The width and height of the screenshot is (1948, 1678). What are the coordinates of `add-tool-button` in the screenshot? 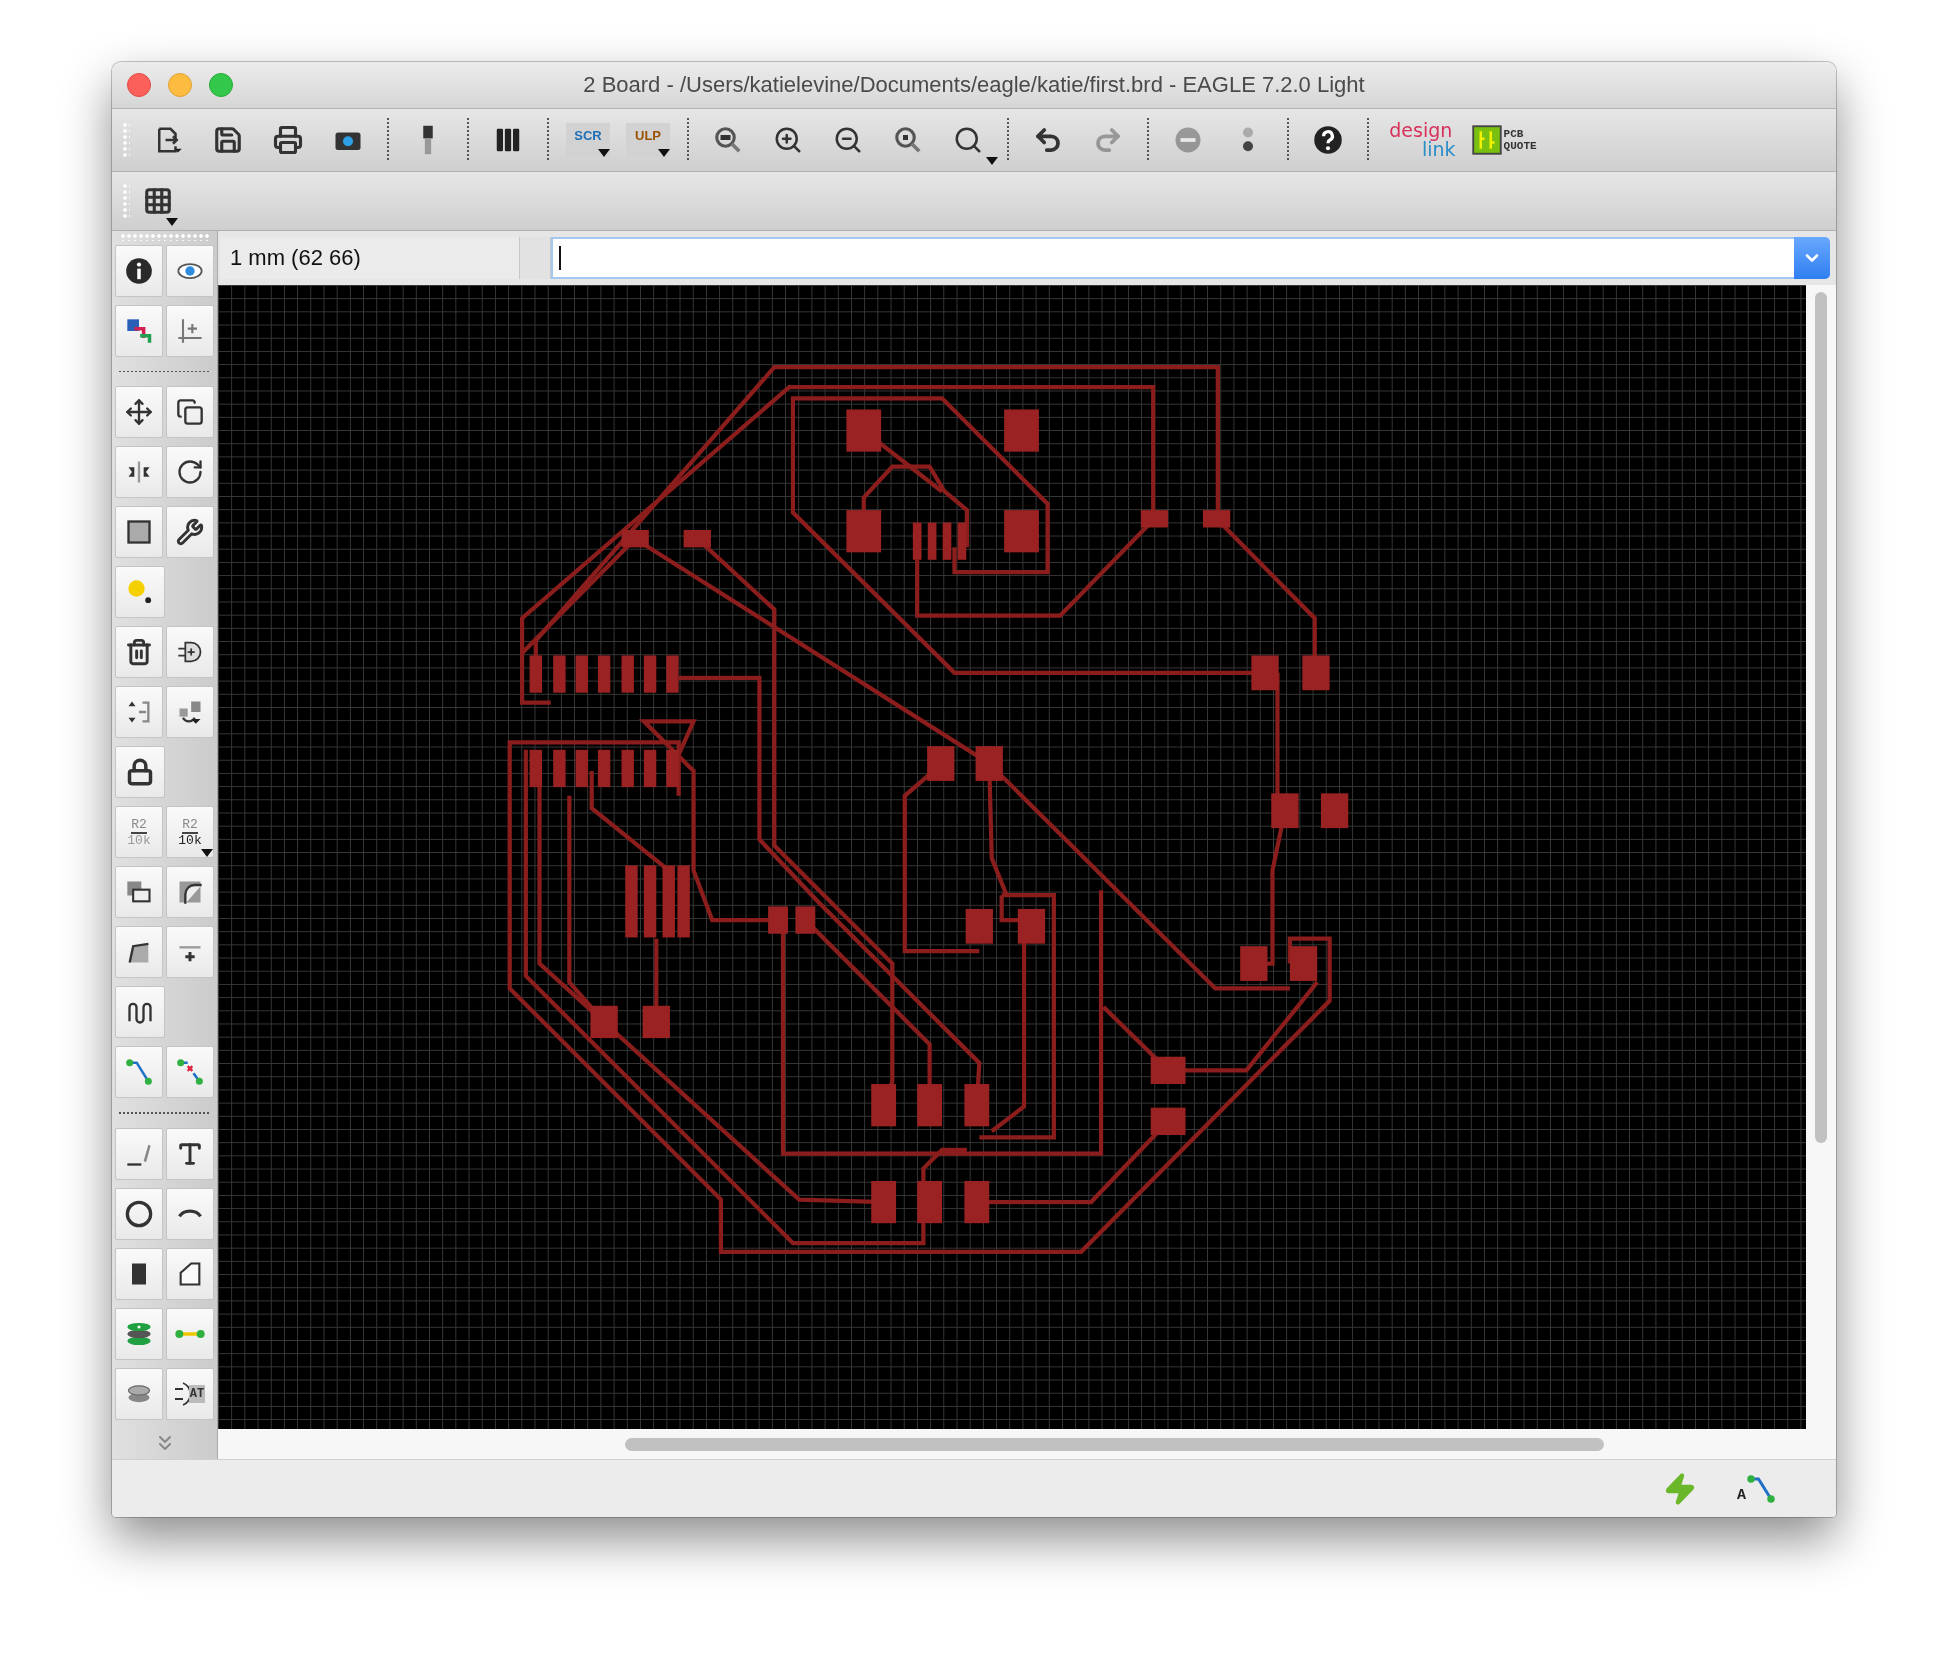 It's located at (190, 652).